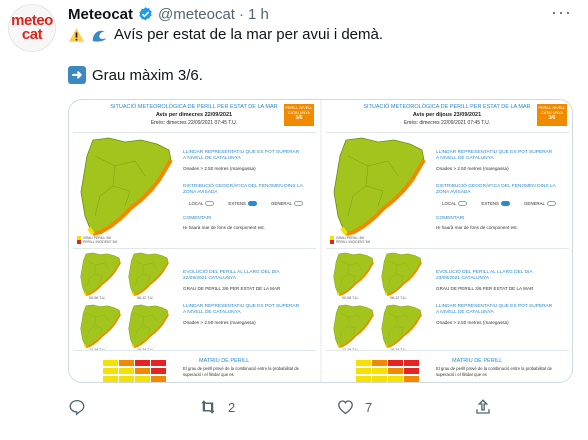  I want to click on tweet-text-2: Grau màxim 3/6., so click(147, 75).